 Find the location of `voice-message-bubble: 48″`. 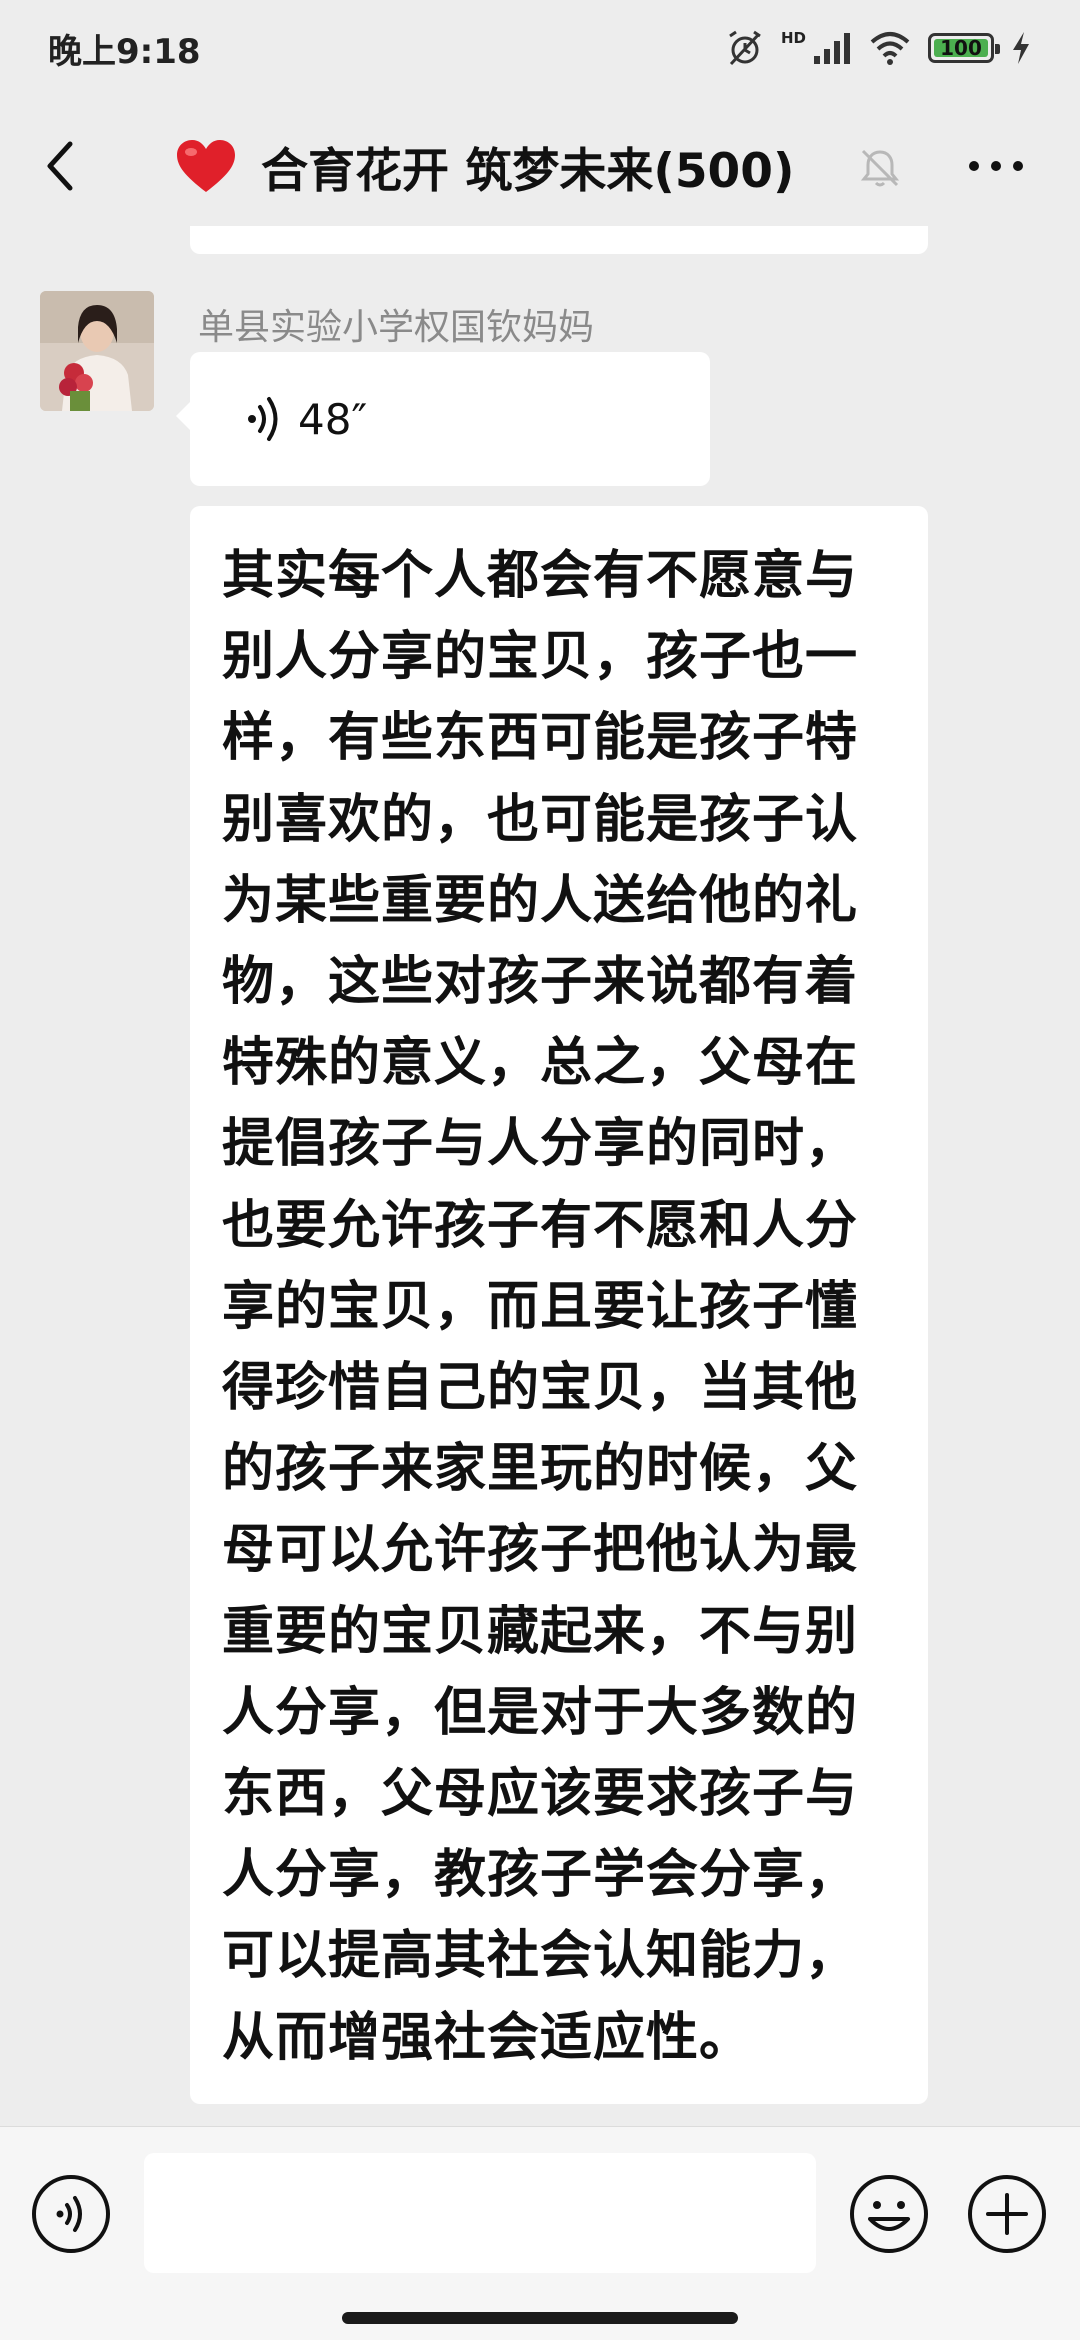

voice-message-bubble: 48″ is located at coordinates (443, 419).